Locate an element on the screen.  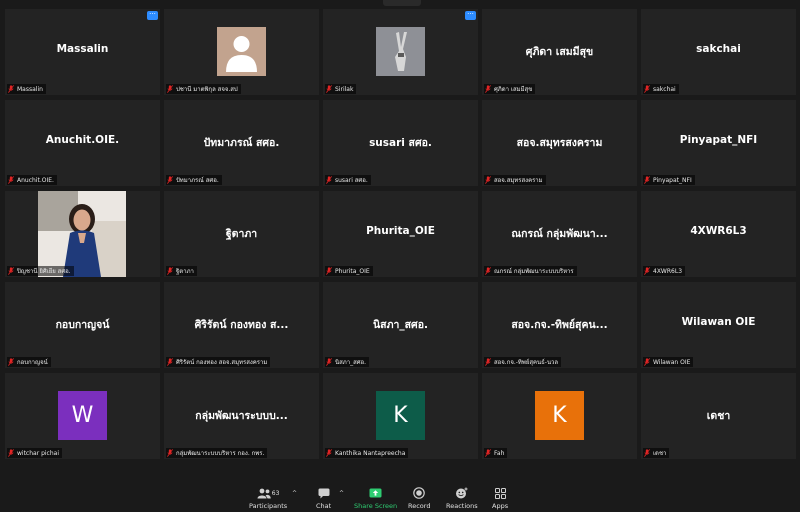
participant-tile: Wwitchar pichai is located at coordinates (82, 416).